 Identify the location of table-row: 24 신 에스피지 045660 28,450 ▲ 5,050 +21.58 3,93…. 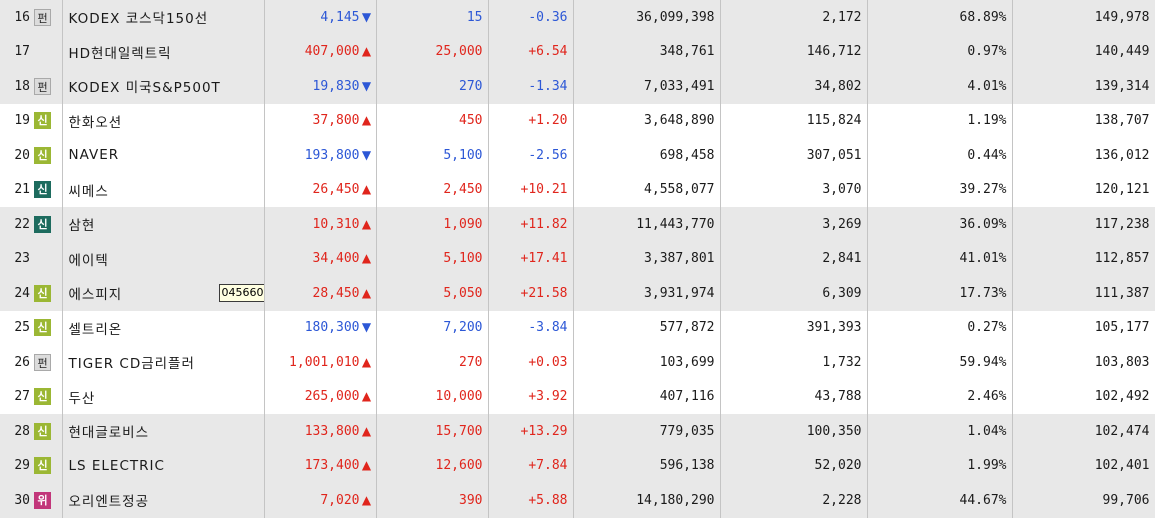
(577, 293).